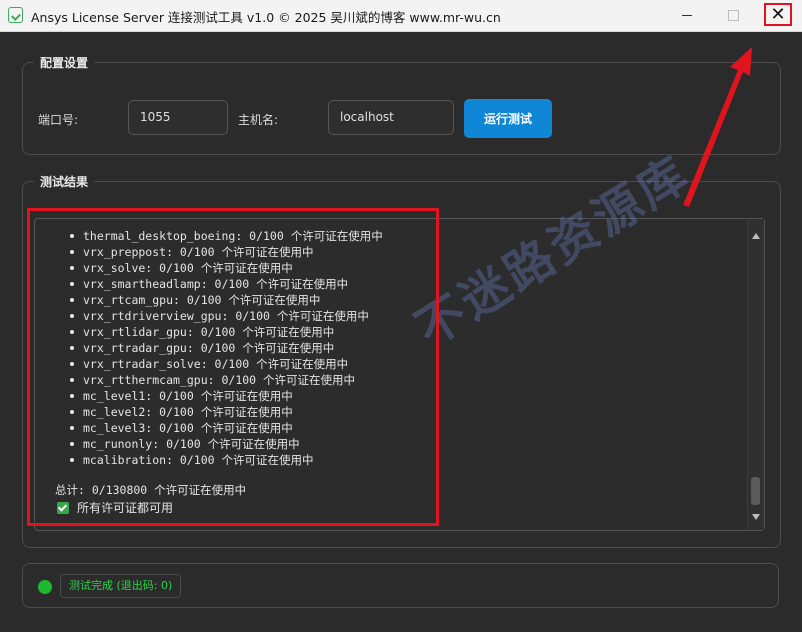 This screenshot has width=802, height=632. Describe the element at coordinates (717, 127) in the screenshot. I see `annotation-arrow-icon` at that location.